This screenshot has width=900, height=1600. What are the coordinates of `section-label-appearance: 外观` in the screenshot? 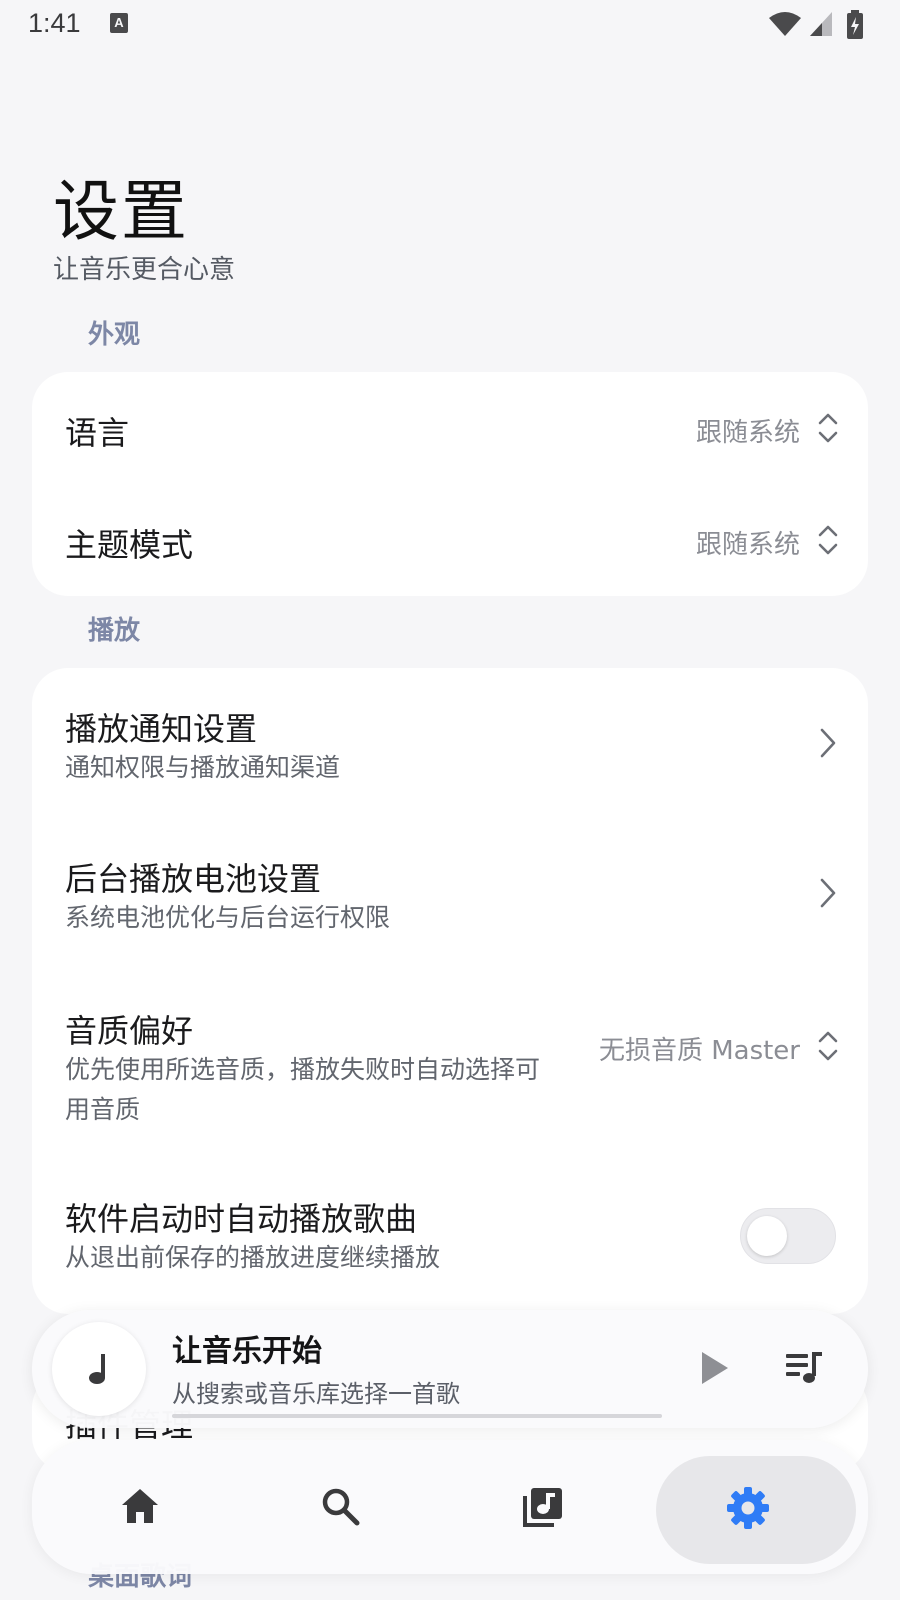 It's located at (114, 335).